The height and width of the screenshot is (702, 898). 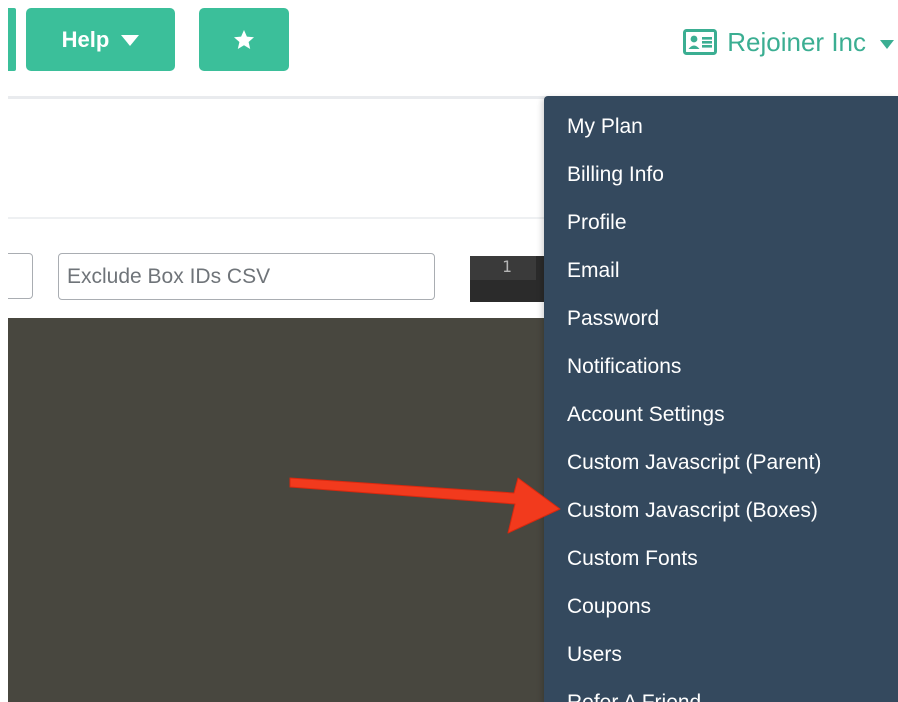 I want to click on favorite-button, so click(x=244, y=39).